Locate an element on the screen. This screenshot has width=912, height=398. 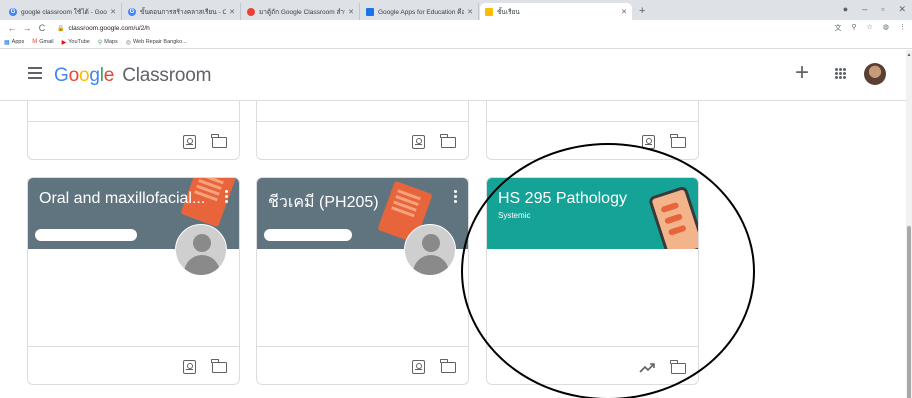
bookmark-apps: ▦ Apps is located at coordinates (14, 42).